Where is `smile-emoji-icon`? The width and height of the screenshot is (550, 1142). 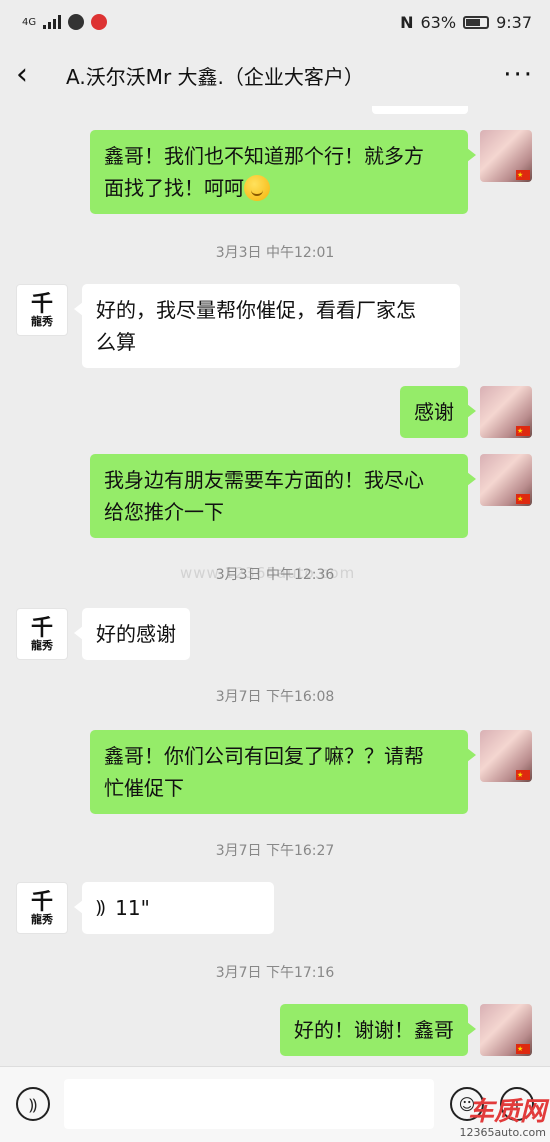
smile-emoji-icon is located at coordinates (257, 188).